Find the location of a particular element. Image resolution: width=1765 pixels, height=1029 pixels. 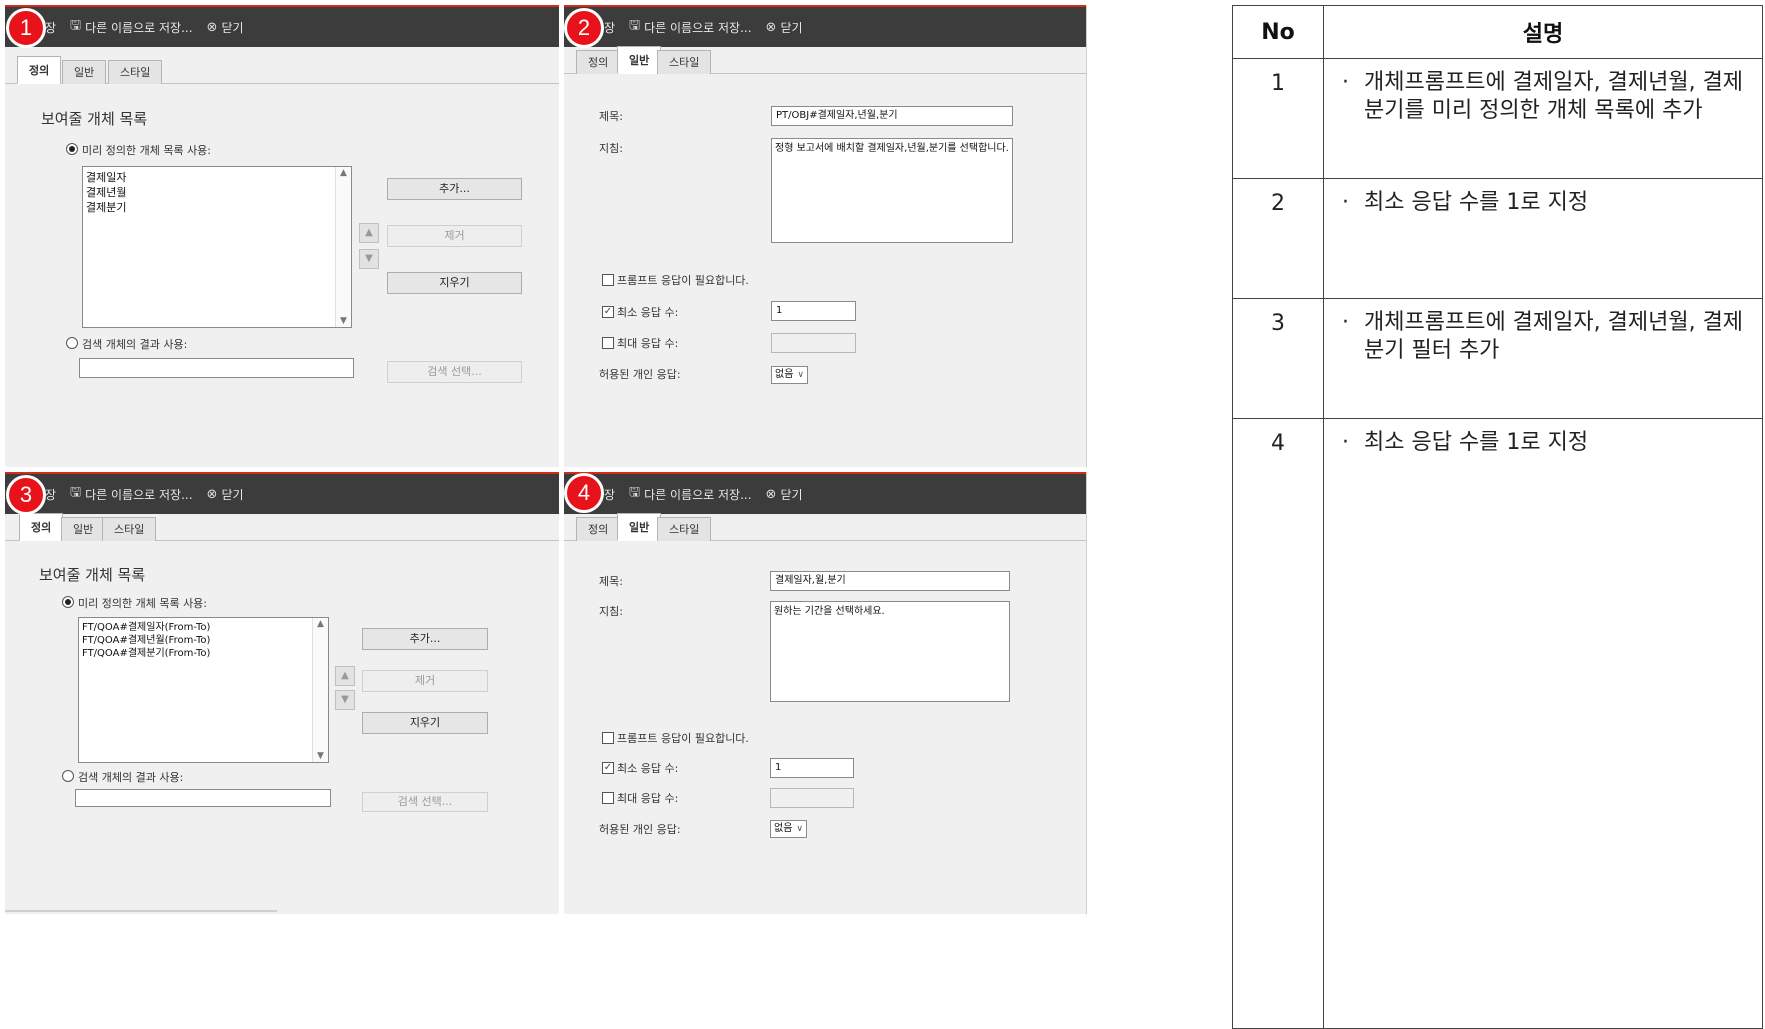

tab-bar: 정의 일반 스타일 is located at coordinates (825, 526).